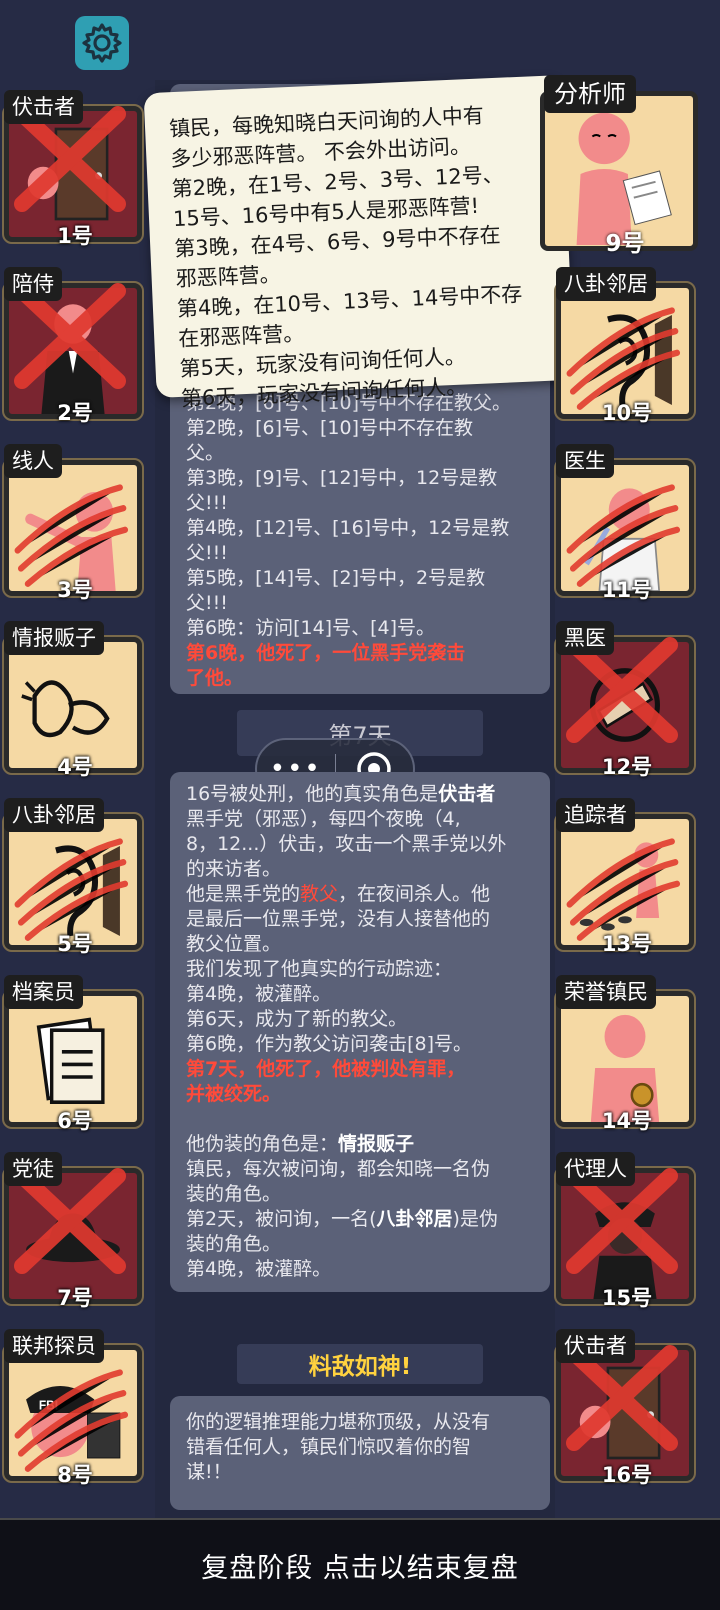  What do you see at coordinates (627, 1475) in the screenshot?
I see `player-number: 16号` at bounding box center [627, 1475].